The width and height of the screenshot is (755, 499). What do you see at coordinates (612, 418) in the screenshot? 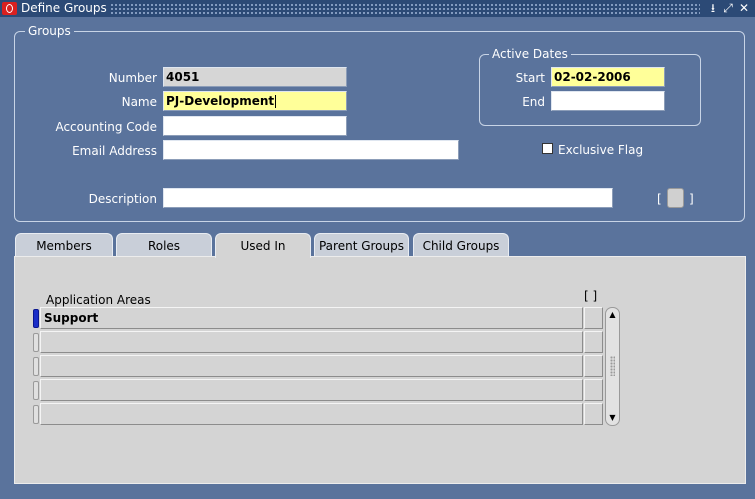
I see `scroll-down-arrow-icon: ▼` at bounding box center [612, 418].